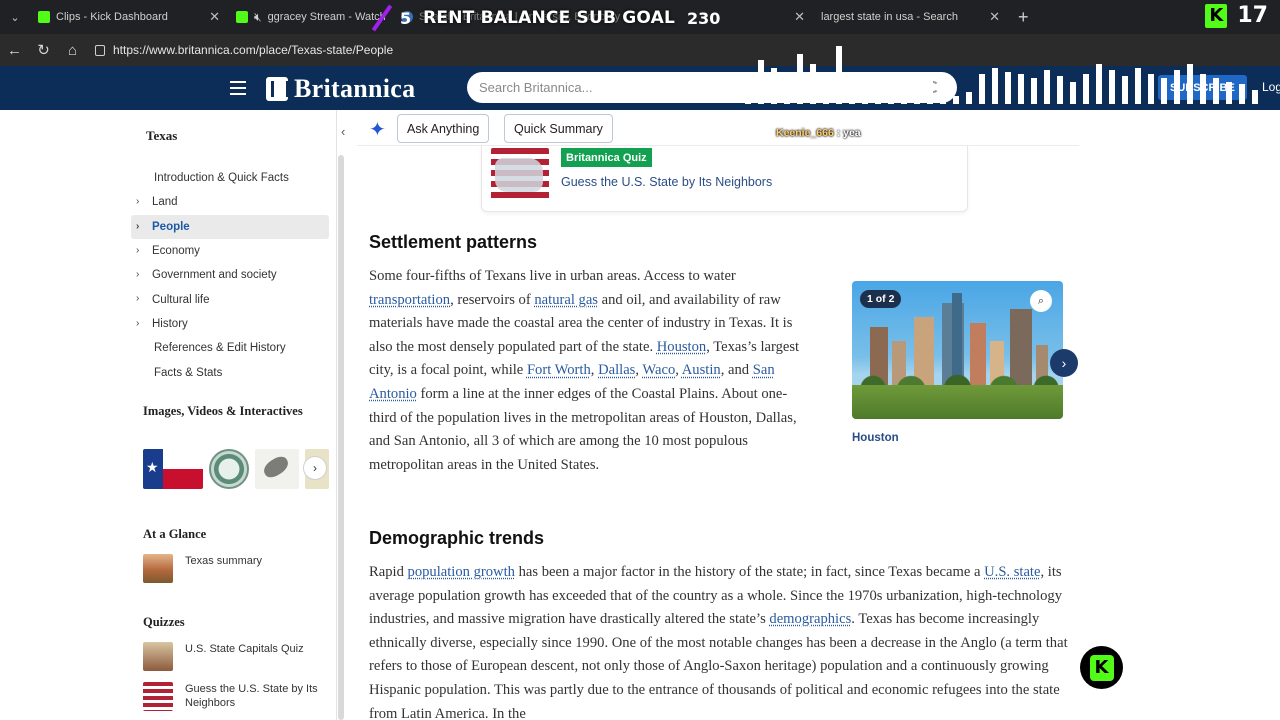 This screenshot has height=720, width=1280. What do you see at coordinates (681, 347) in the screenshot?
I see `article-link: Houston` at bounding box center [681, 347].